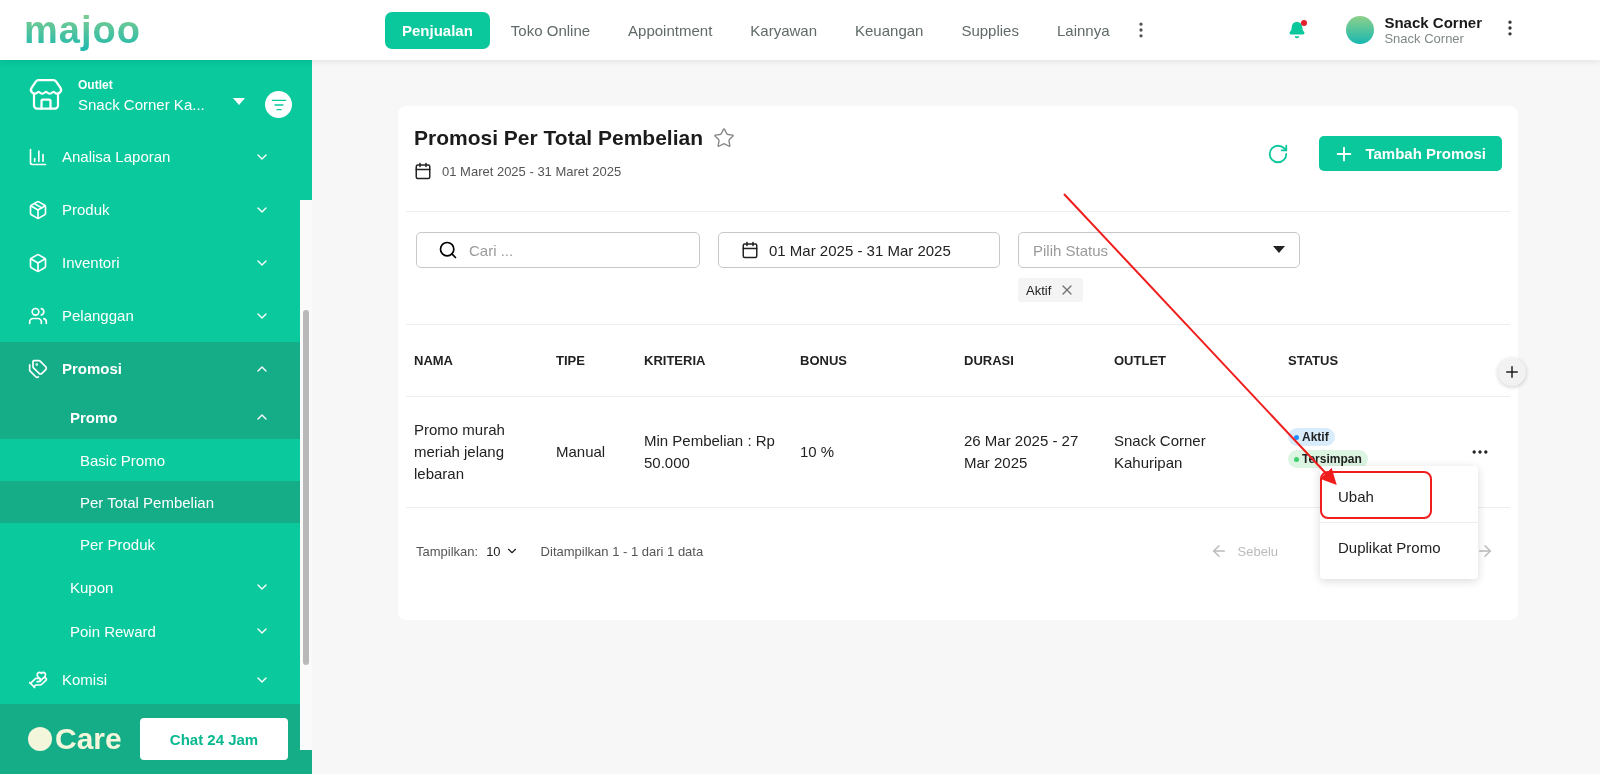 The width and height of the screenshot is (1600, 774). Describe the element at coordinates (1399, 497) in the screenshot. I see `menu-item: Ubah` at that location.